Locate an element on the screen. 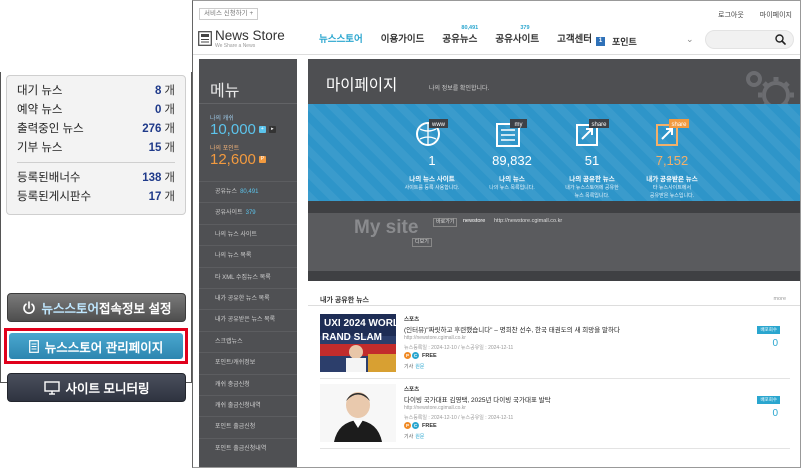 This screenshot has height=468, width=801. sidebar-item-count: 379 is located at coordinates (250, 213).